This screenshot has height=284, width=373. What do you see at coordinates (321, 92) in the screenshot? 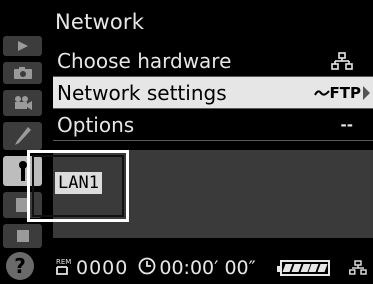
I see `ftp-wave-icon` at bounding box center [321, 92].